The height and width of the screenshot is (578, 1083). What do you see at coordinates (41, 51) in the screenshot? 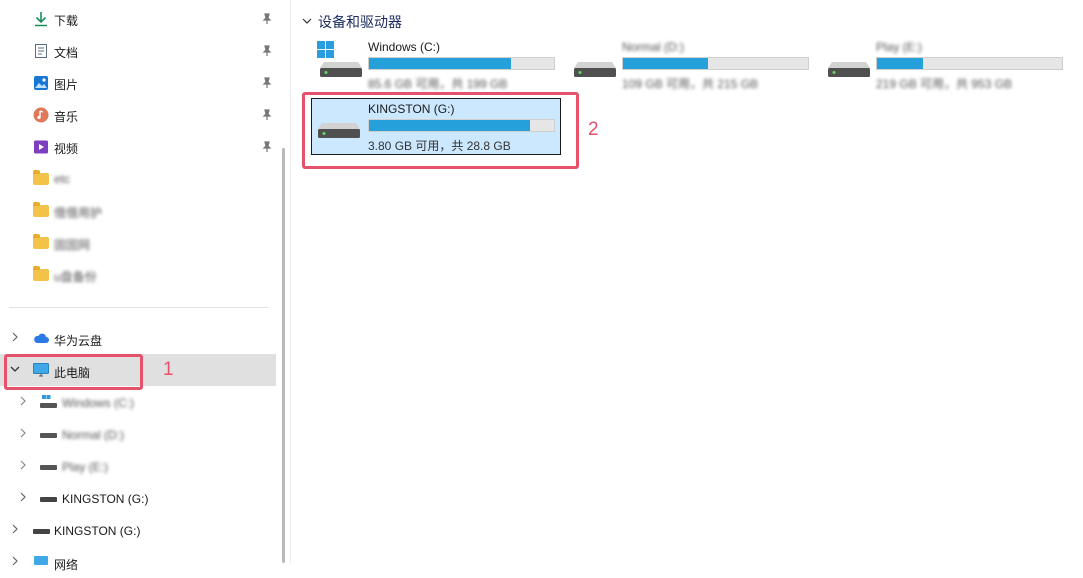
I see `document-icon` at bounding box center [41, 51].